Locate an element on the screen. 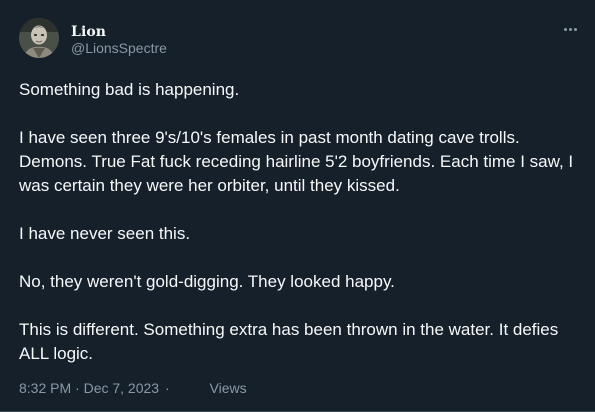 The width and height of the screenshot is (595, 412). tweet-header: Lion @LionsSpectre is located at coordinates (300, 39).